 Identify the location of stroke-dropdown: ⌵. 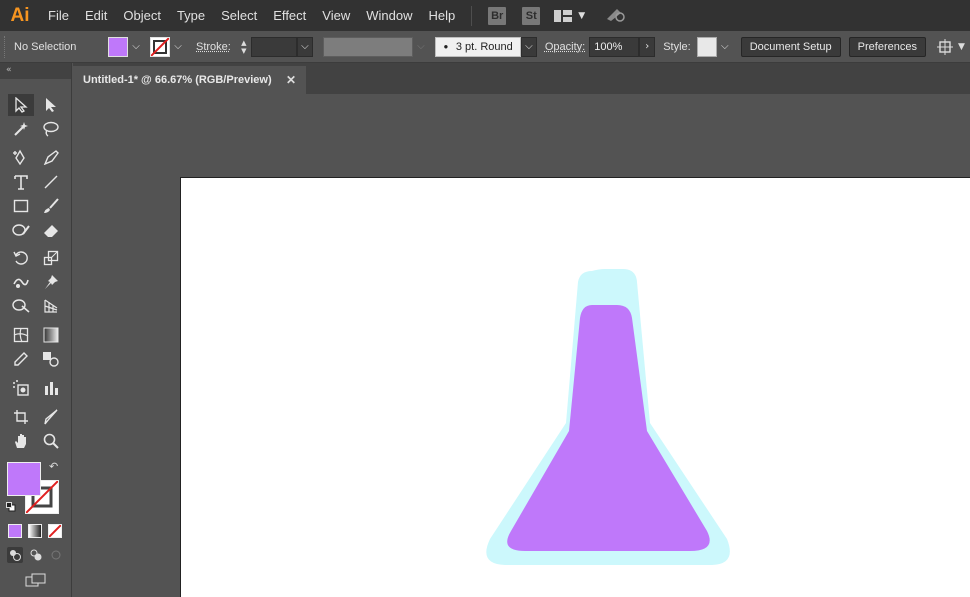
(178, 47).